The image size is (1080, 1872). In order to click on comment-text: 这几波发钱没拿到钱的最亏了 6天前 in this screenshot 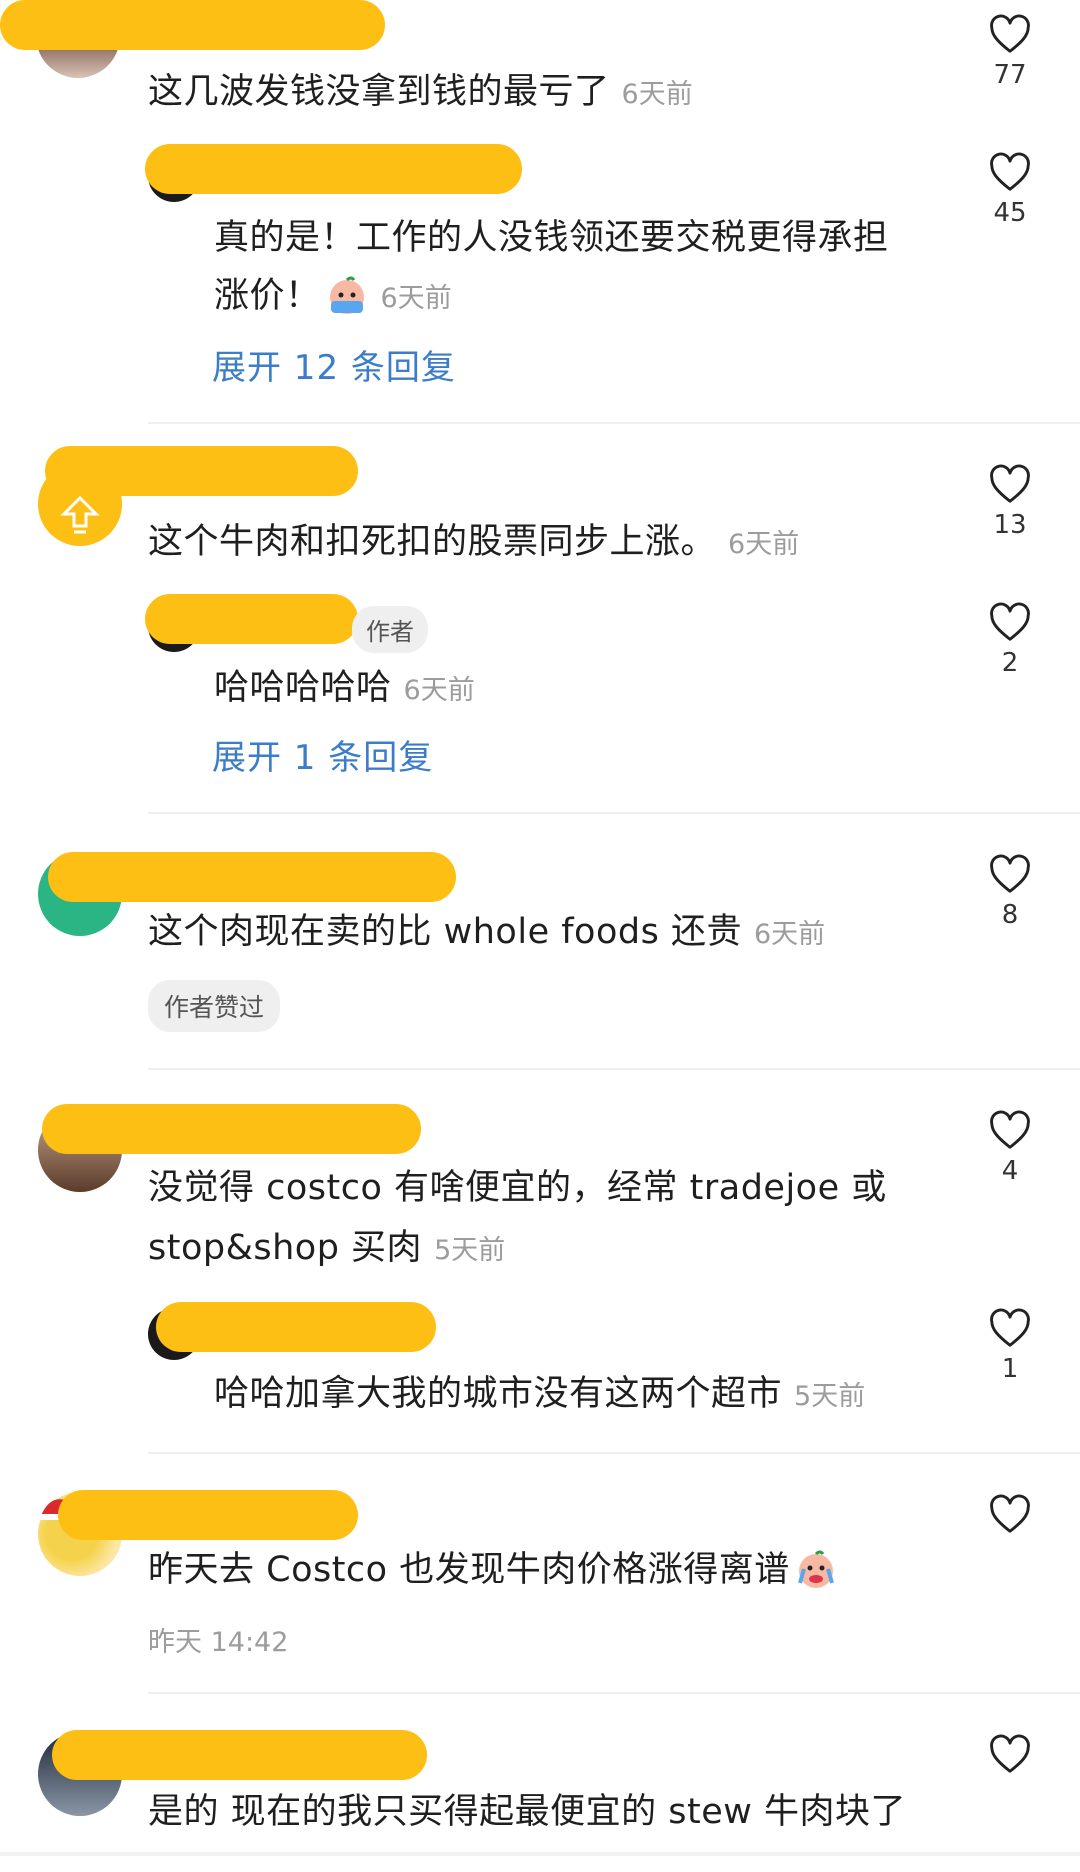, I will do `click(420, 92)`.